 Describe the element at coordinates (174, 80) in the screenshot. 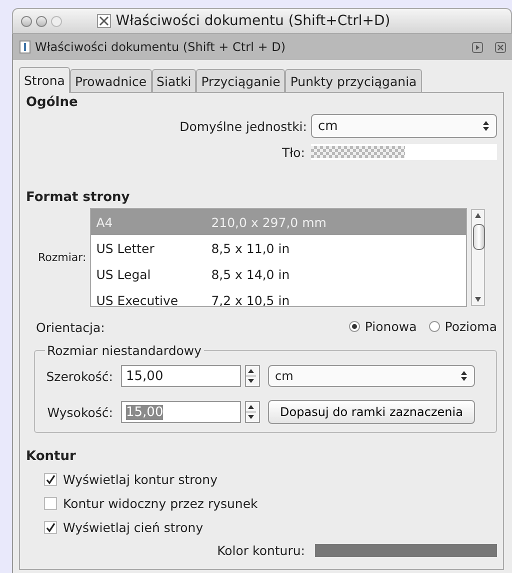

I see `tab: Siatki` at that location.